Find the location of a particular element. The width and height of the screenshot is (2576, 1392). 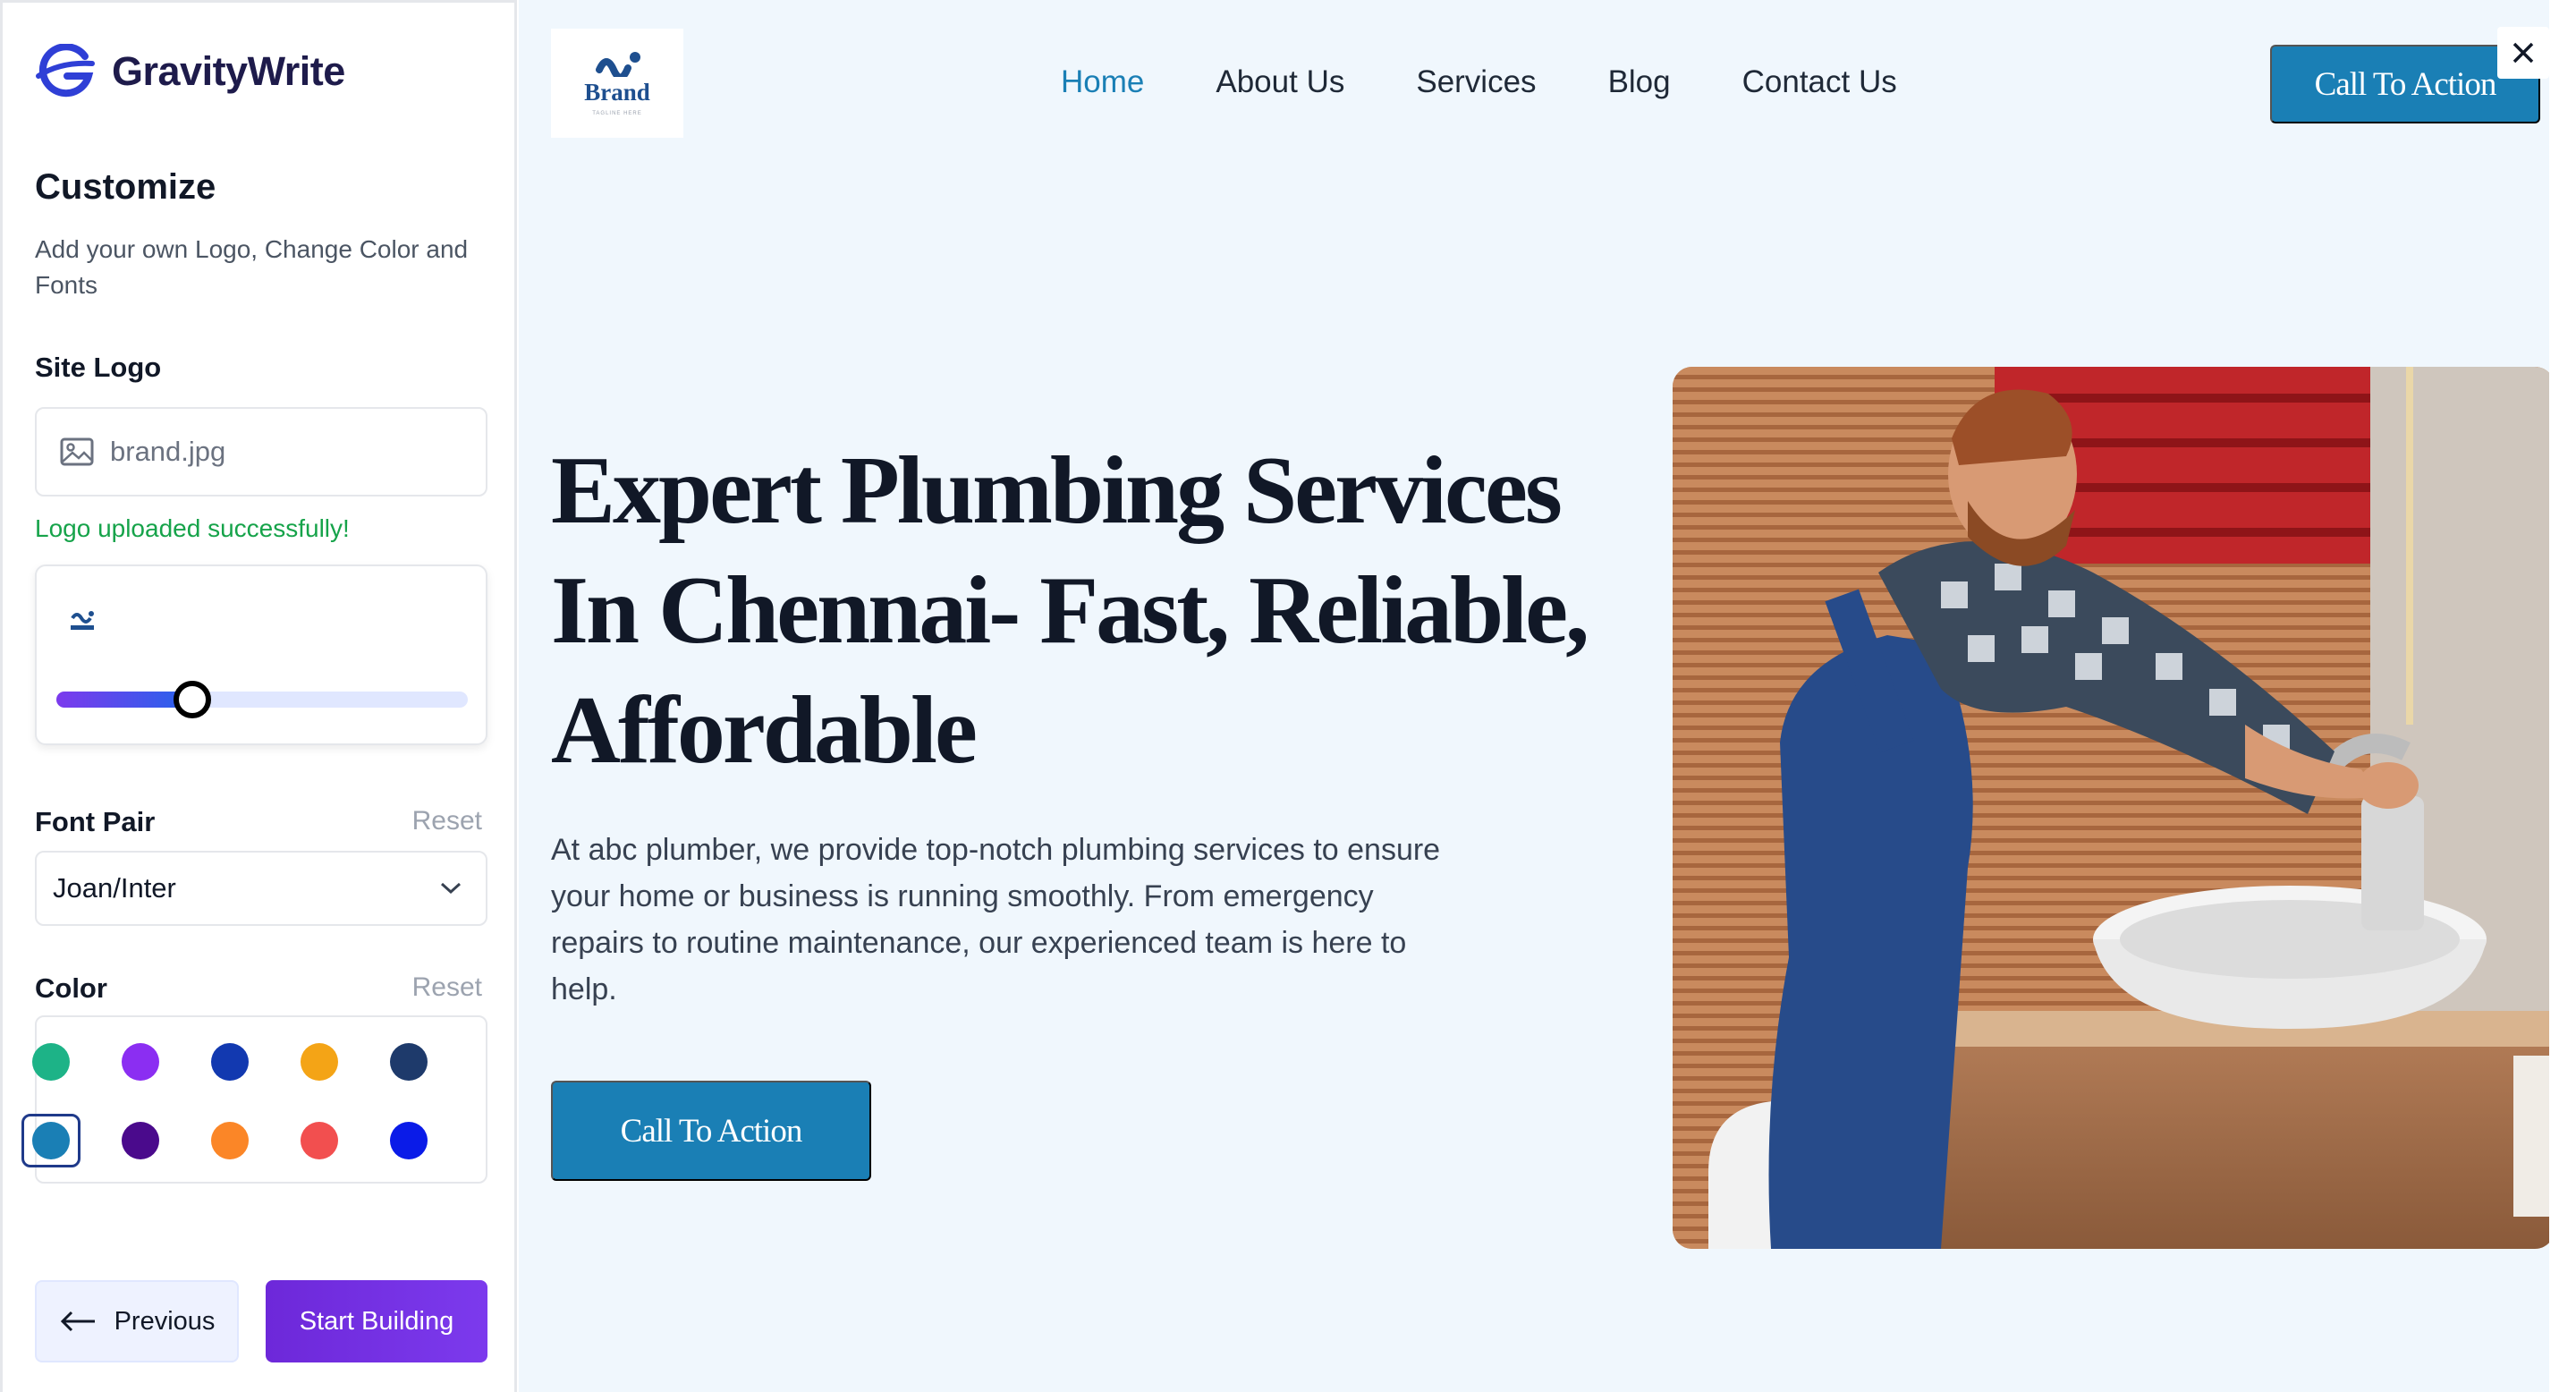

close-icon is located at coordinates (2523, 53).